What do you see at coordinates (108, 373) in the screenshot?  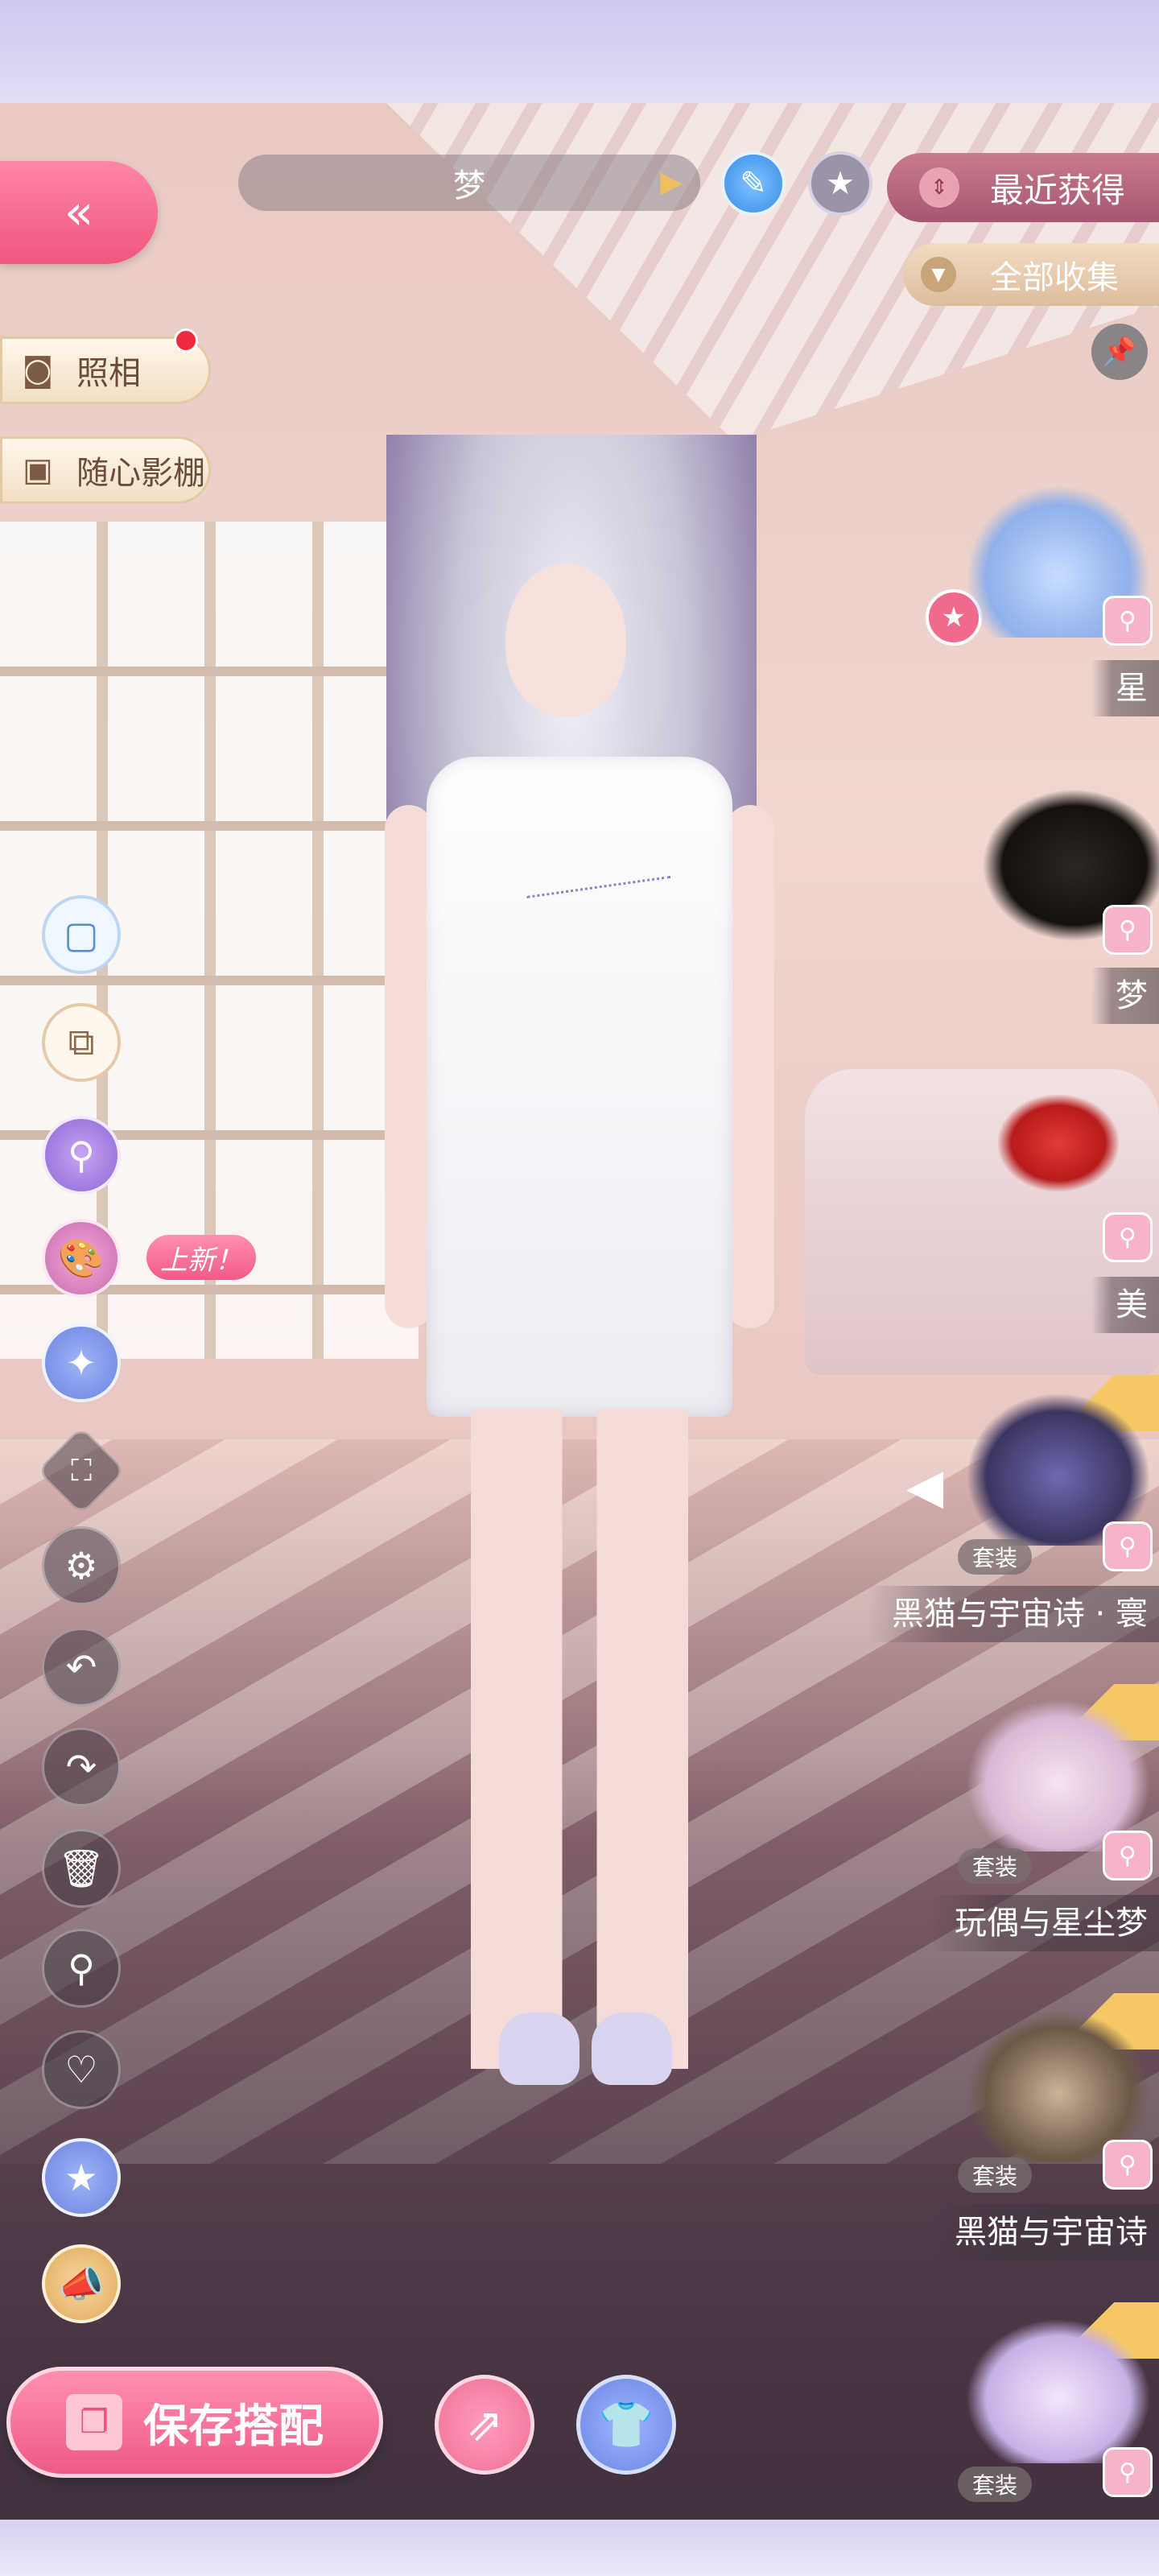 I see `photo-label: 照相` at bounding box center [108, 373].